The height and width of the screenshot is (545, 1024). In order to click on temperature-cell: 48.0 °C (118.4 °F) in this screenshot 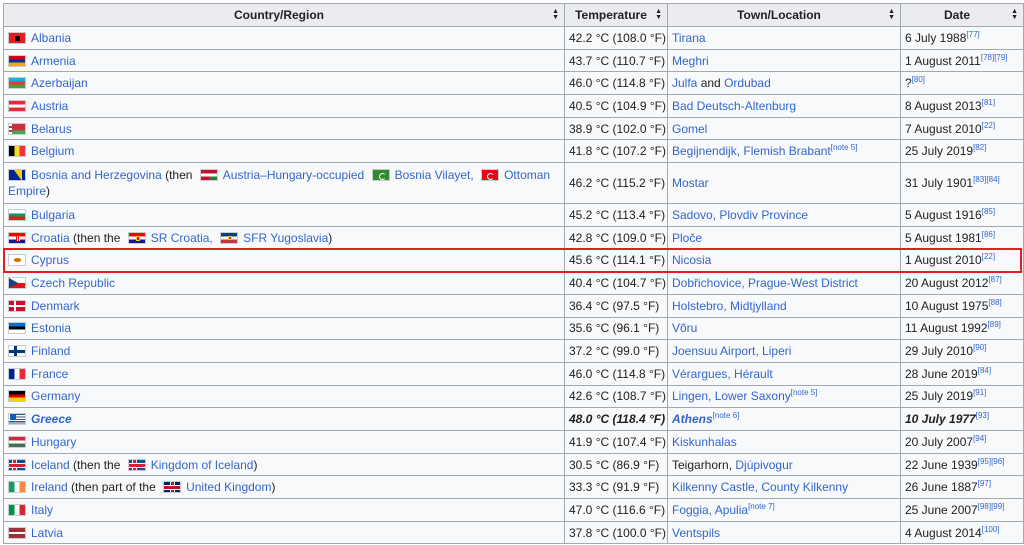, I will do `click(616, 419)`.